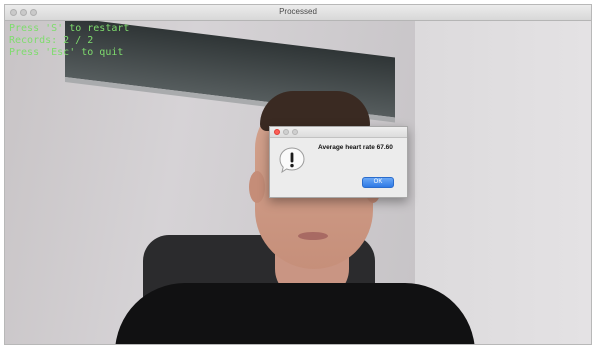 The width and height of the screenshot is (596, 349). What do you see at coordinates (66, 52) in the screenshot?
I see `overlay-quit-hint: Press 'Esc' to quit` at bounding box center [66, 52].